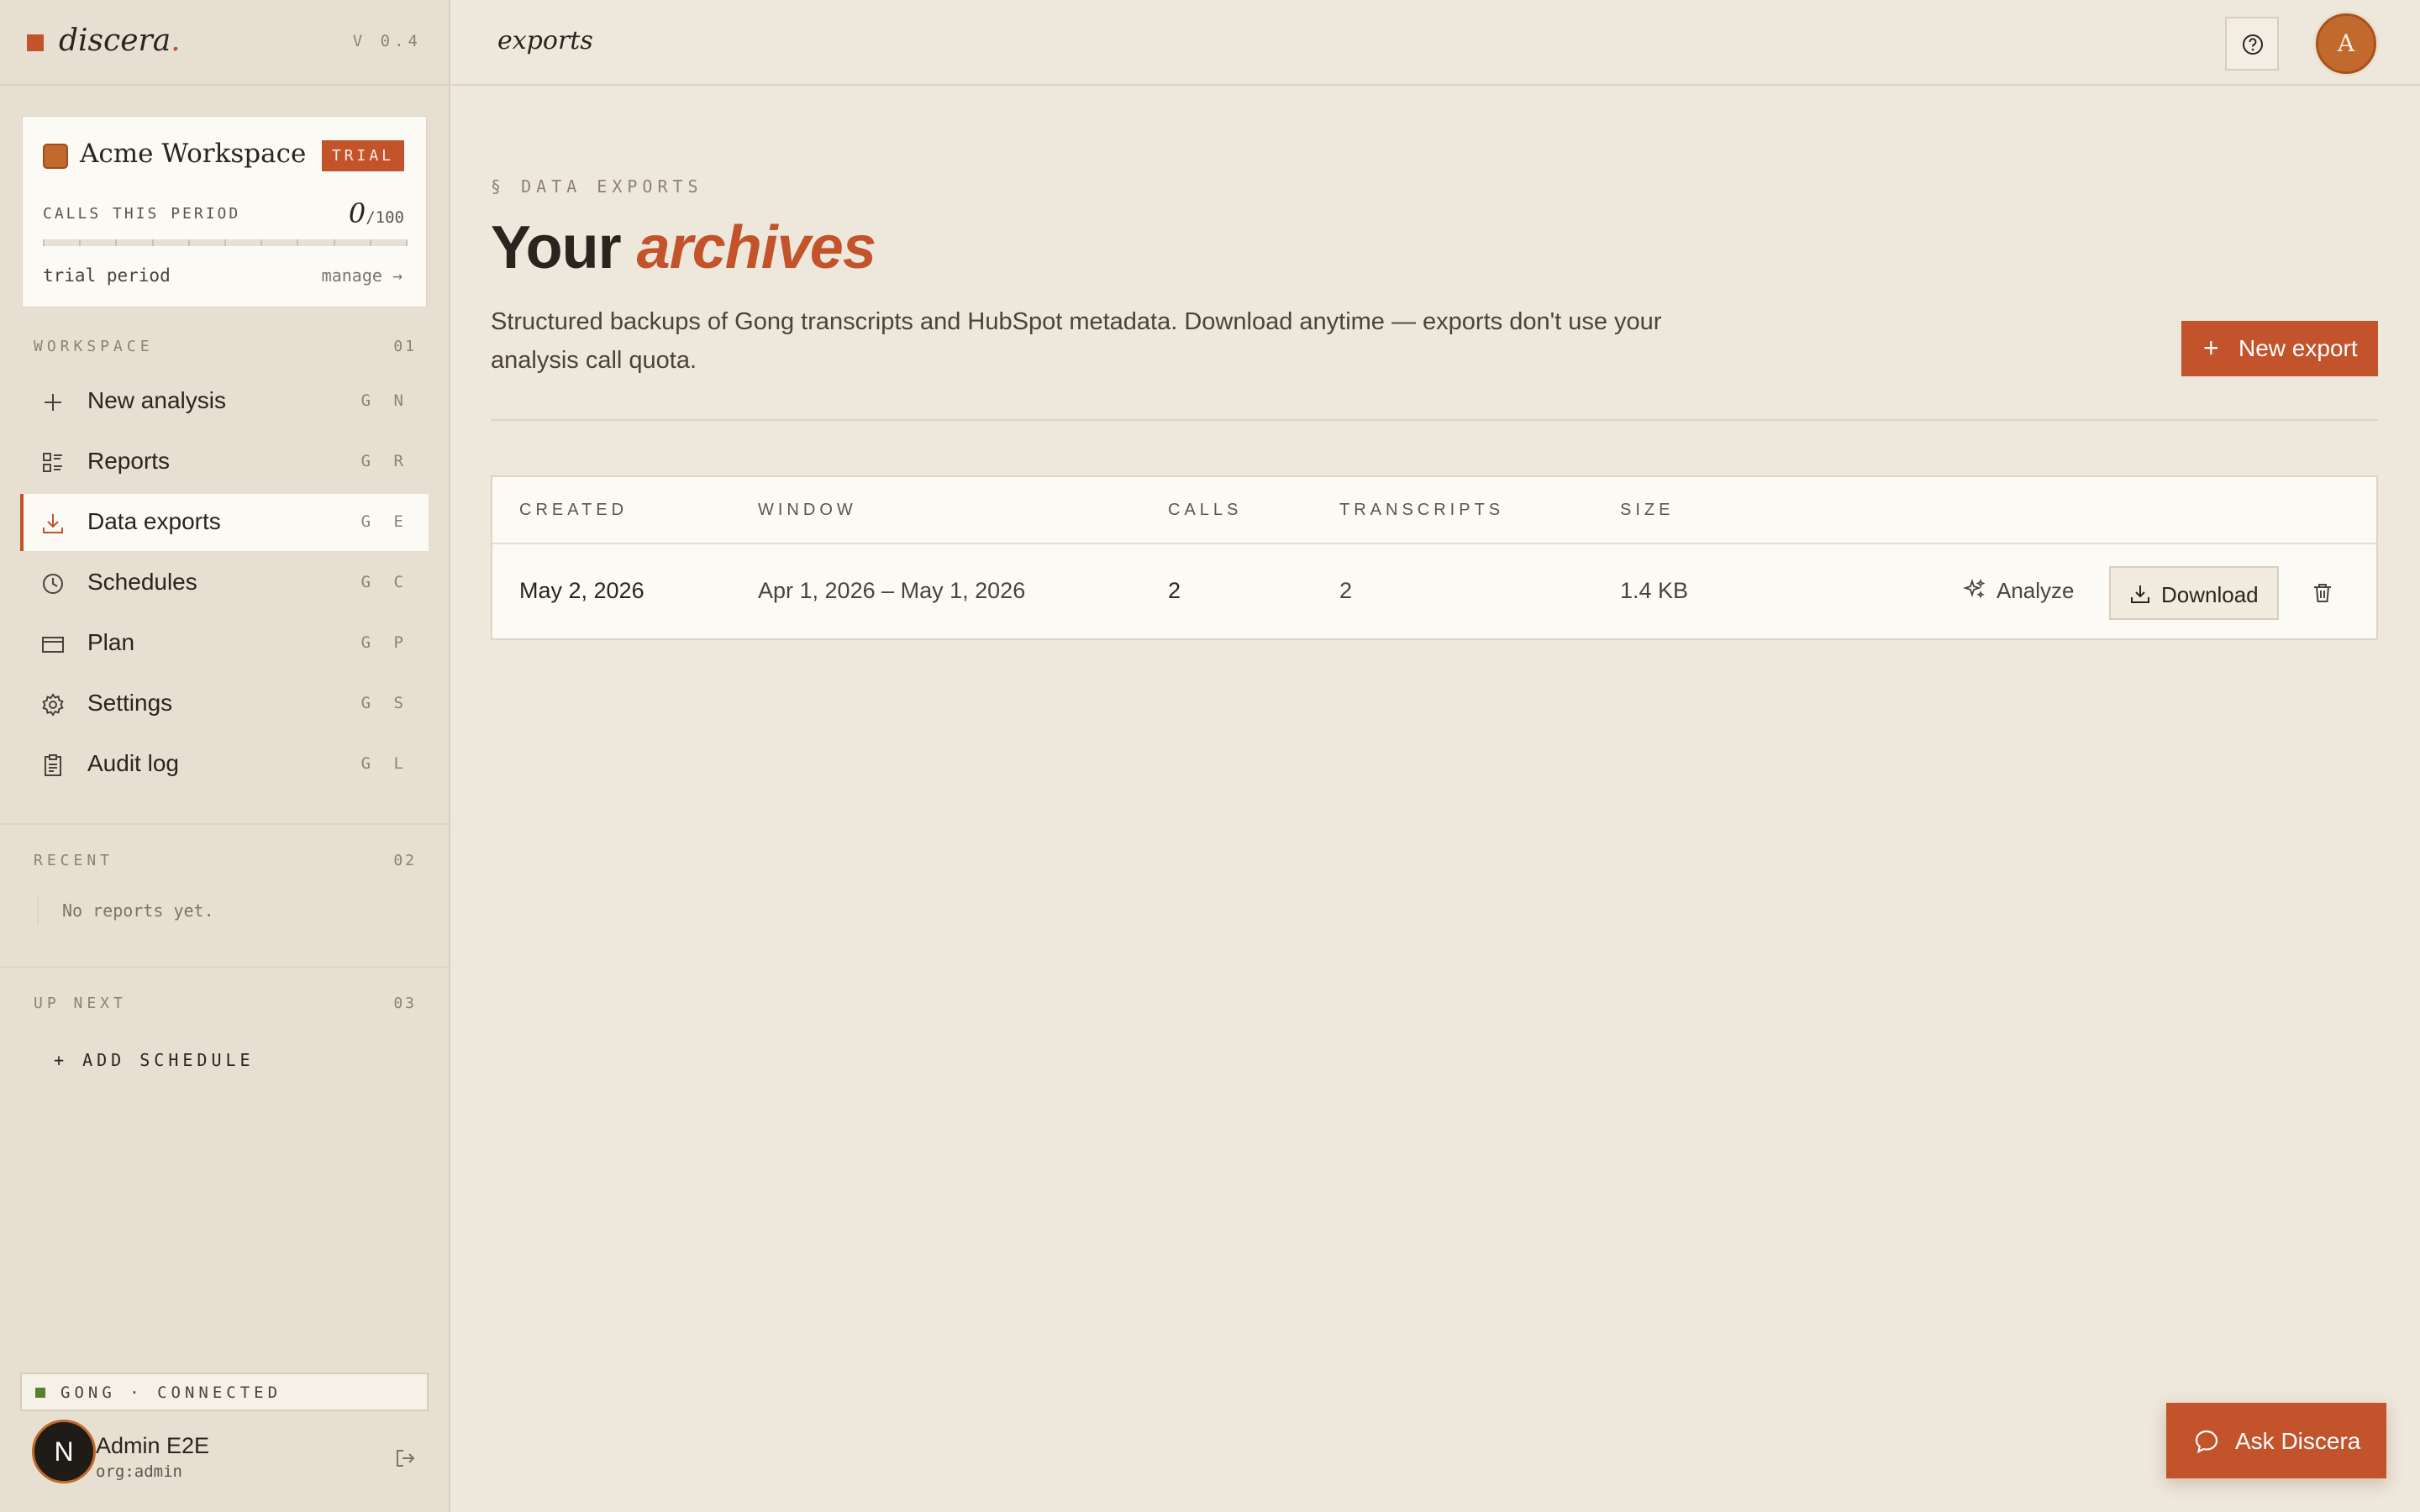 This screenshot has width=2420, height=1512. What do you see at coordinates (133, 763) in the screenshot?
I see `sidebar-item-label: Audit log` at bounding box center [133, 763].